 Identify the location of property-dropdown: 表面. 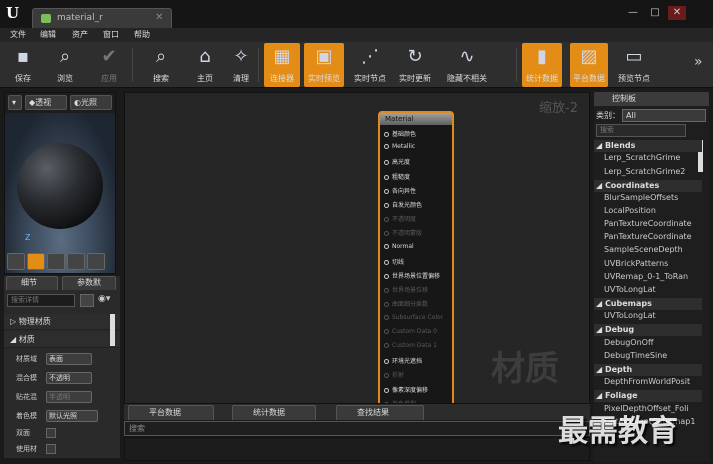
(69, 359).